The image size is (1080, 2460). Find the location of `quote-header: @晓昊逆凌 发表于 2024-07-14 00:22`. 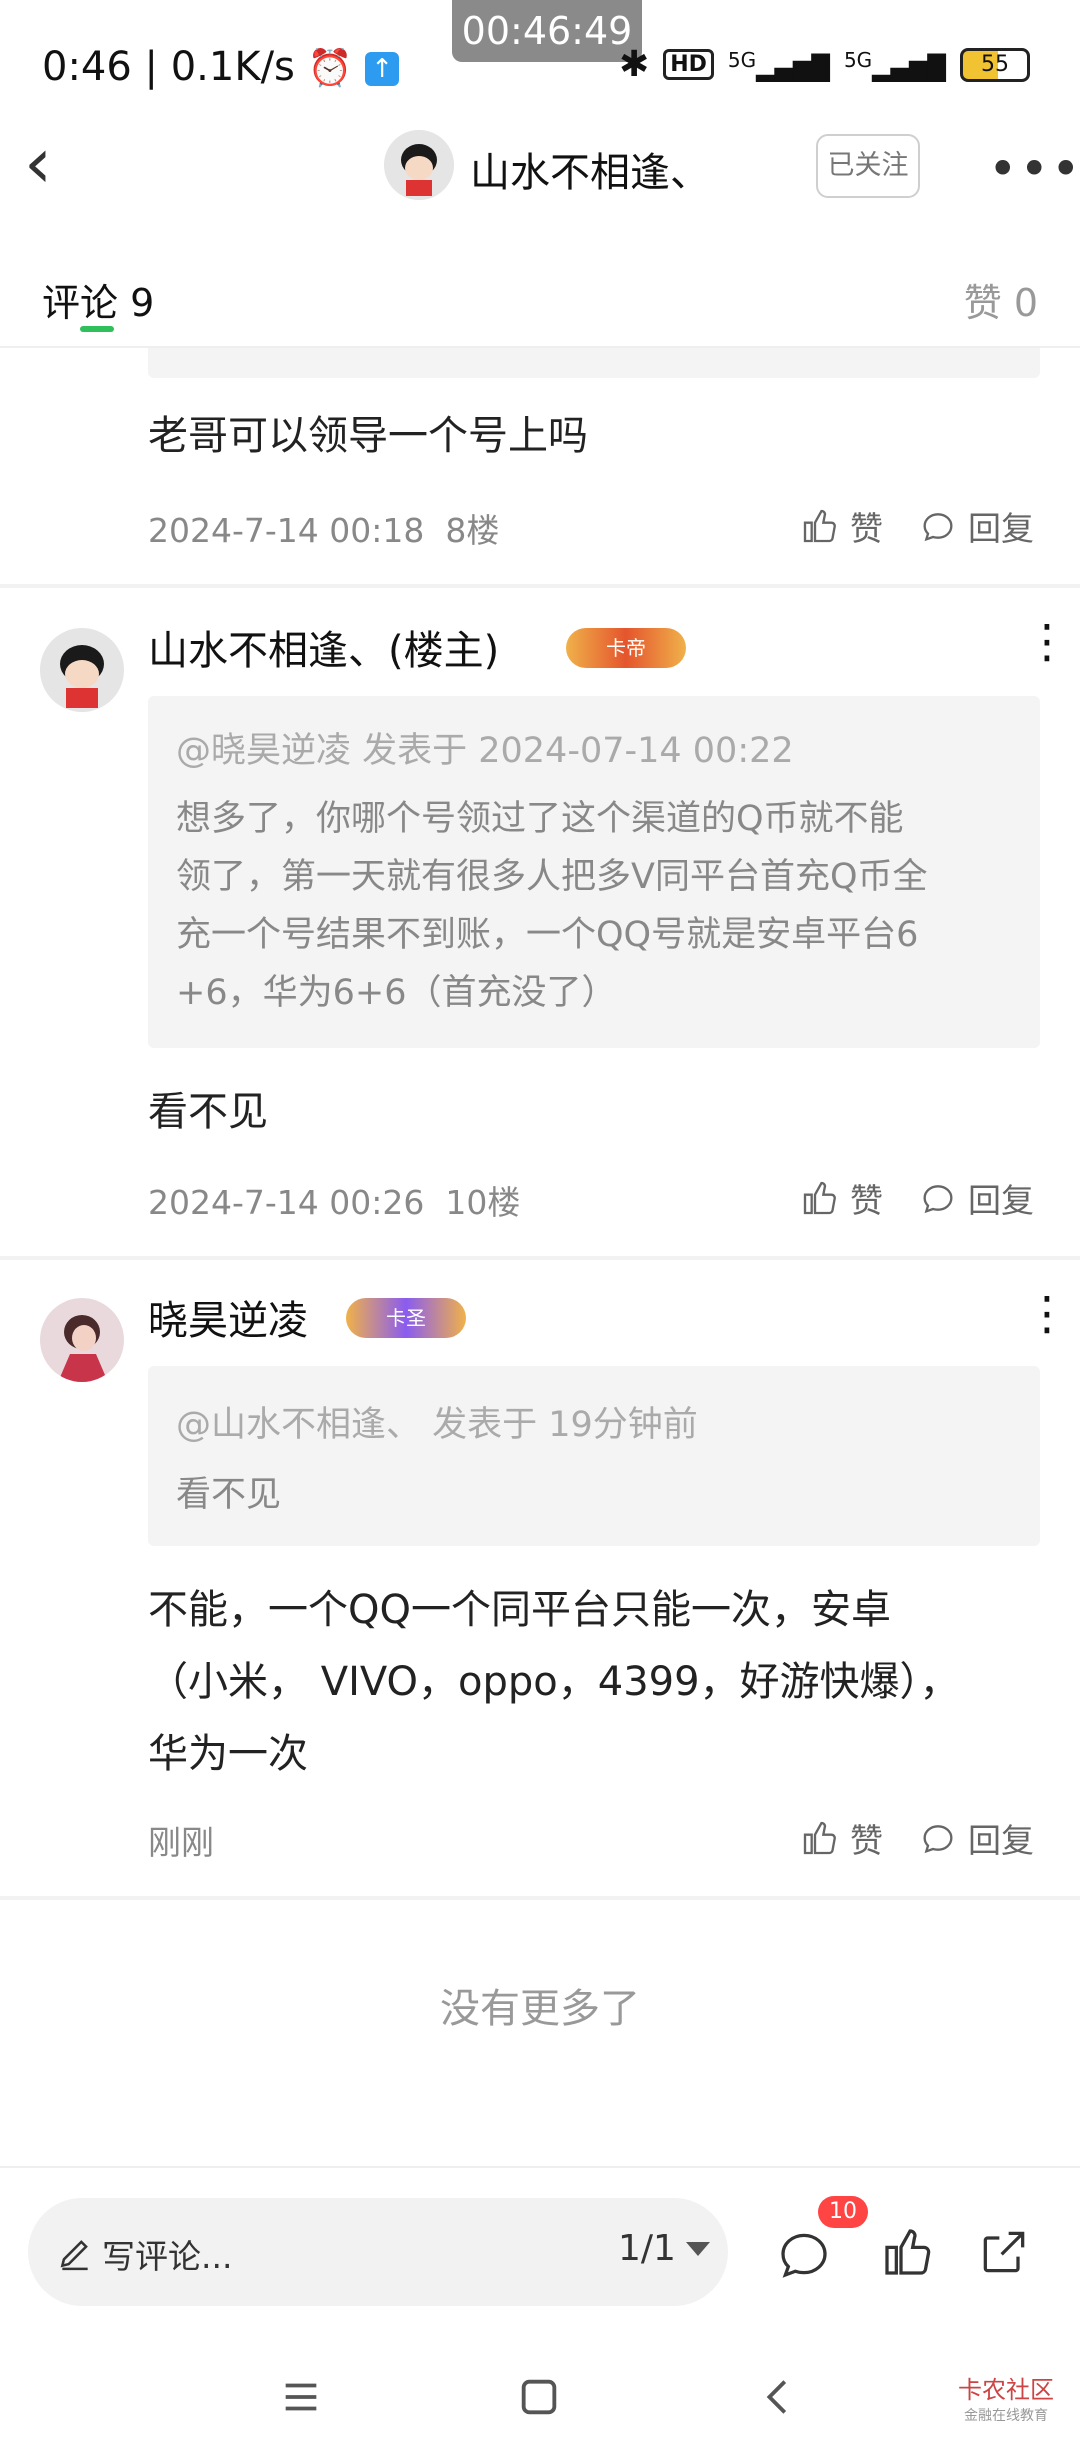

quote-header: @晓昊逆凌 发表于 2024-07-14 00:22 is located at coordinates (485, 751).